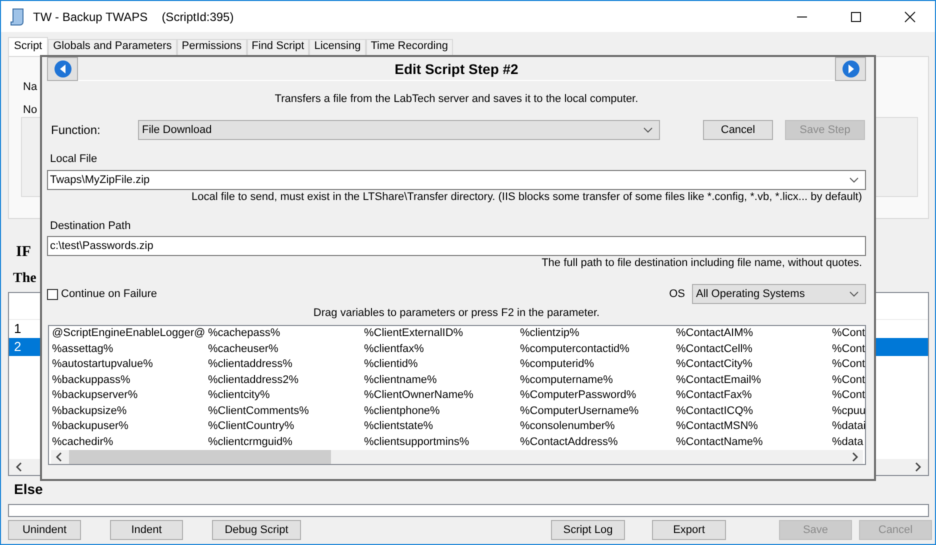  Describe the element at coordinates (251, 426) in the screenshot. I see `variable-item: %ClientCountry%` at that location.